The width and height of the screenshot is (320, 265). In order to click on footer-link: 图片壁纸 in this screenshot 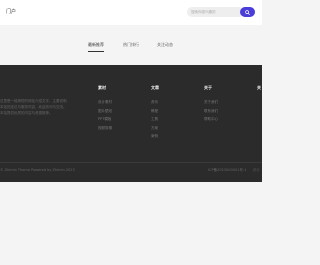, I will do `click(105, 113)`.